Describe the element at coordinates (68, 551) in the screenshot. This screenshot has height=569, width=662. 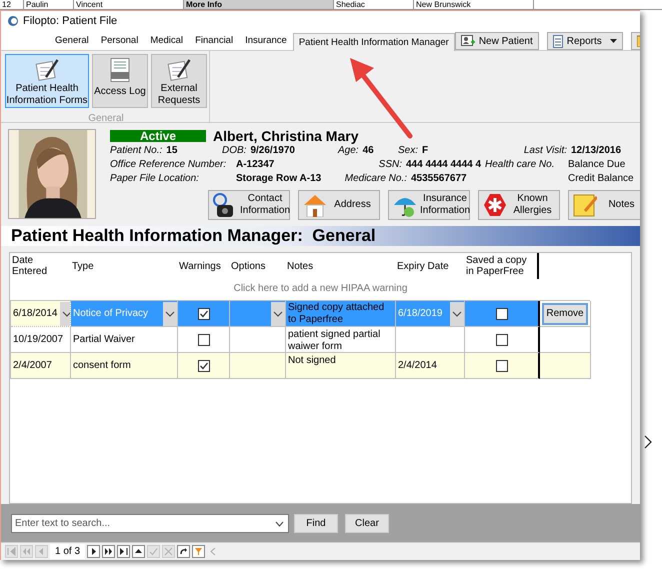
I see `page-indicator: 1 of 3` at that location.